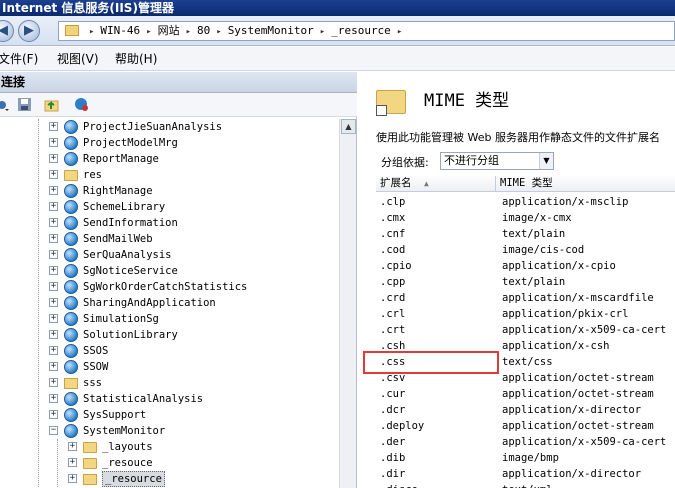 Image resolution: width=675 pixels, height=488 pixels. What do you see at coordinates (525, 250) in the screenshot?
I see `table-row: .cod image/cis-cod` at bounding box center [525, 250].